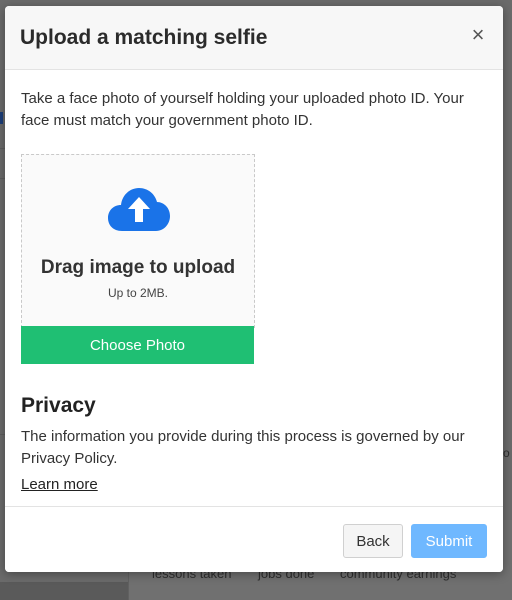 This screenshot has width=512, height=600. What do you see at coordinates (139, 209) in the screenshot?
I see `cloud-upload-icon` at bounding box center [139, 209].